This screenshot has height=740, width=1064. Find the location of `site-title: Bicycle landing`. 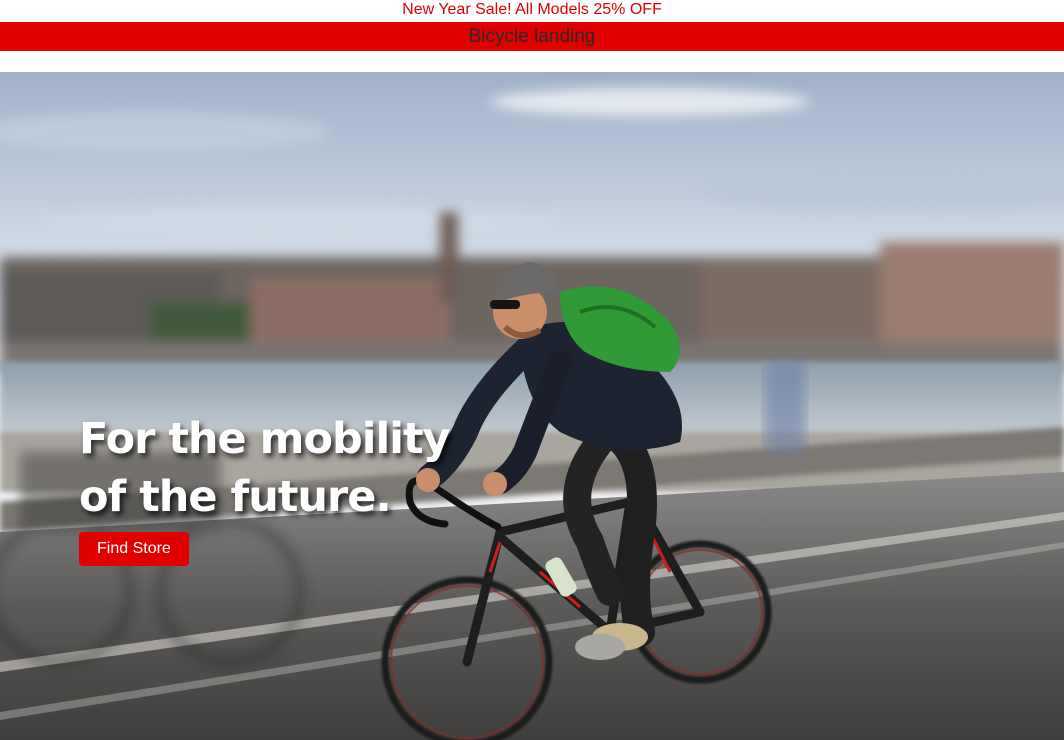

site-title: Bicycle landing is located at coordinates (532, 36).